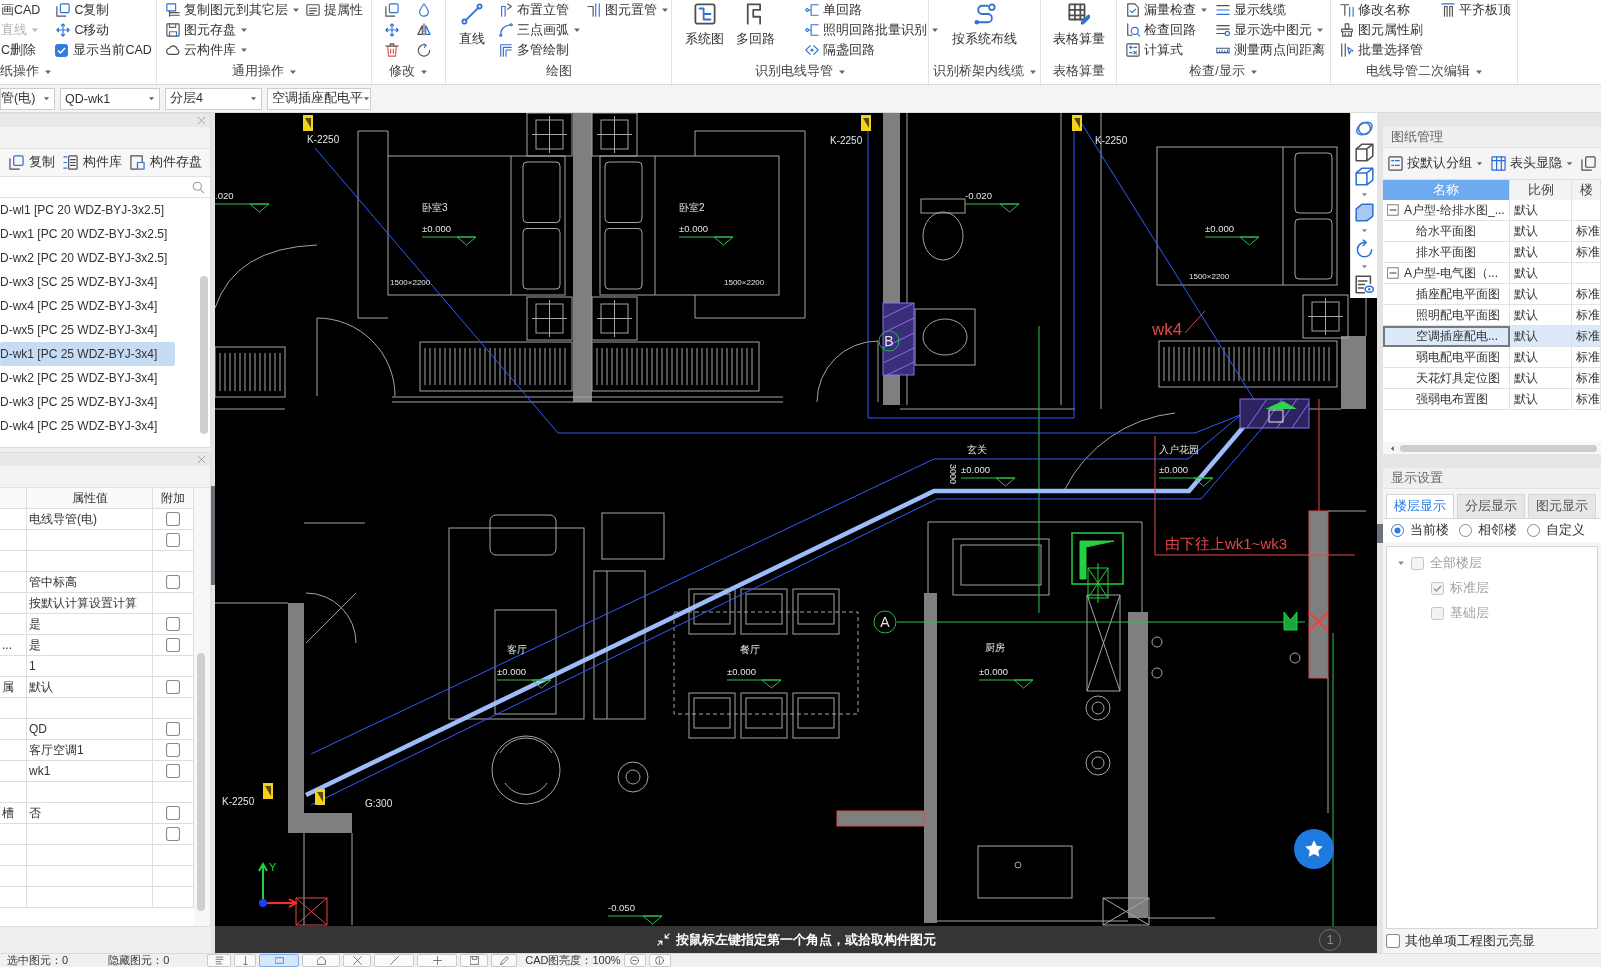 This screenshot has height=967, width=1601. Describe the element at coordinates (87, 402) in the screenshot. I see `list-item: D-wk3 [PC 25 WDZ-BYJ-3x4]` at that location.